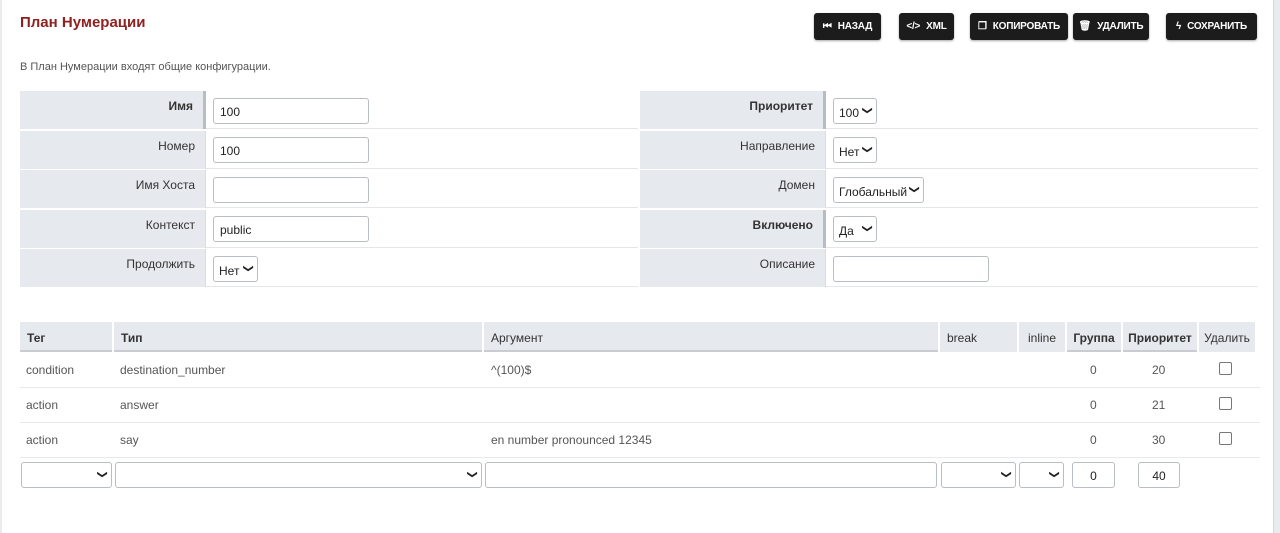  I want to click on context-input: public, so click(291, 229).